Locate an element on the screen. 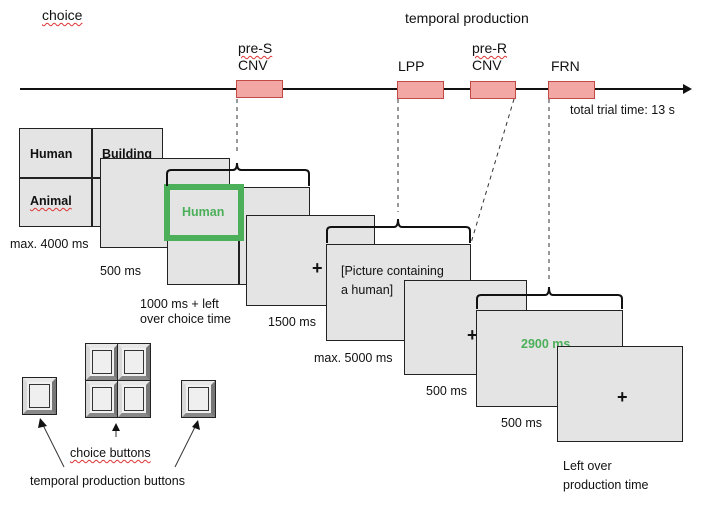  duration-selected: 1000 ms + left over choice time is located at coordinates (185, 312).